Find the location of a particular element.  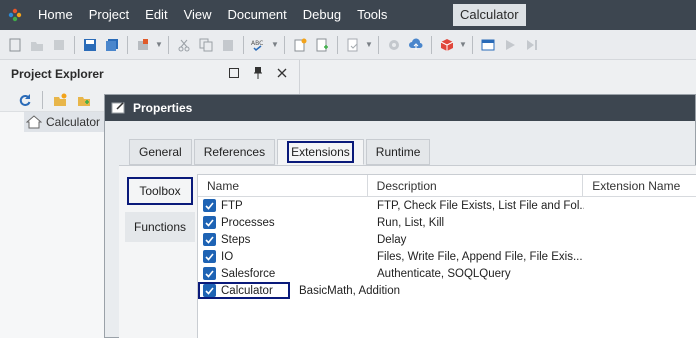

row-description: Authenticate, SOQLQuery is located at coordinates (444, 273).